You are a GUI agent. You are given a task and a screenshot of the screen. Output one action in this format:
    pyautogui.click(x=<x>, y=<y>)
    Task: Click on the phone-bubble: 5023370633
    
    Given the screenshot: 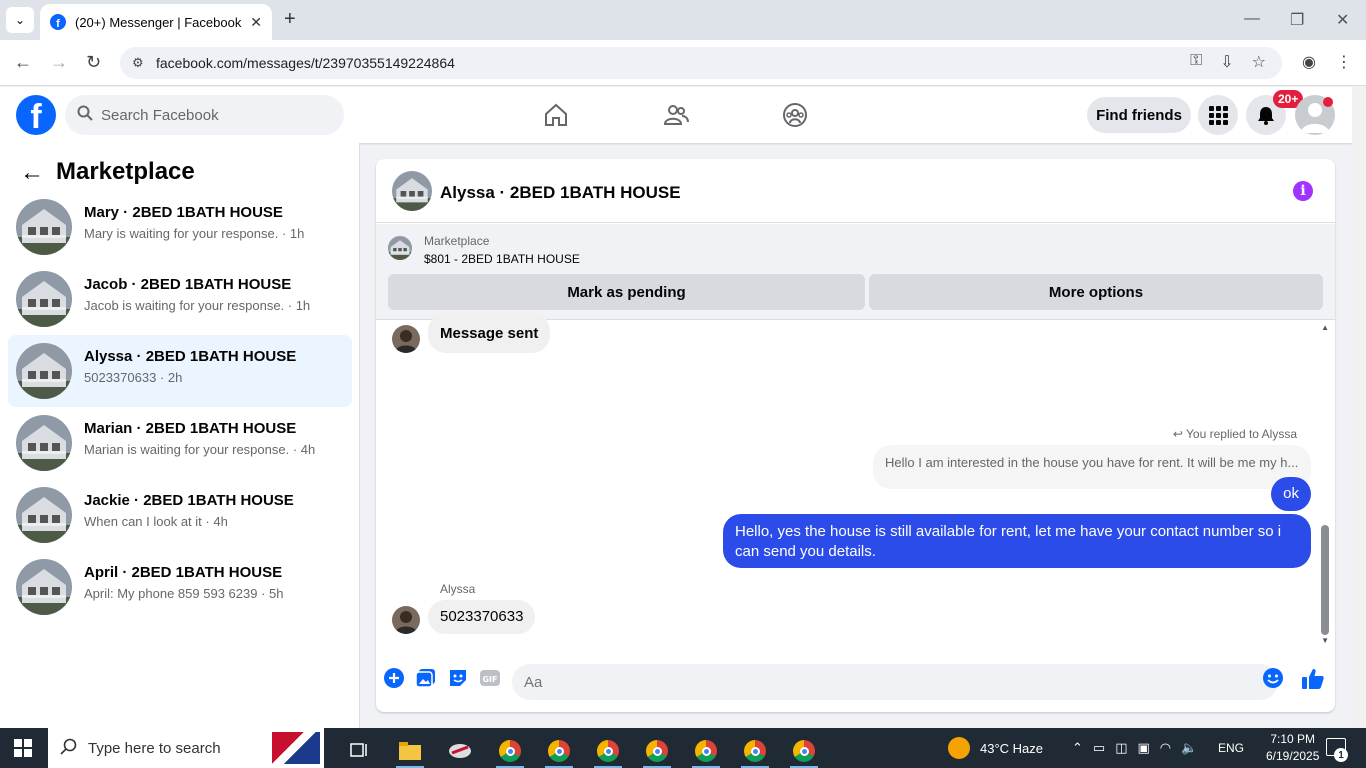 What is the action you would take?
    pyautogui.click(x=482, y=617)
    